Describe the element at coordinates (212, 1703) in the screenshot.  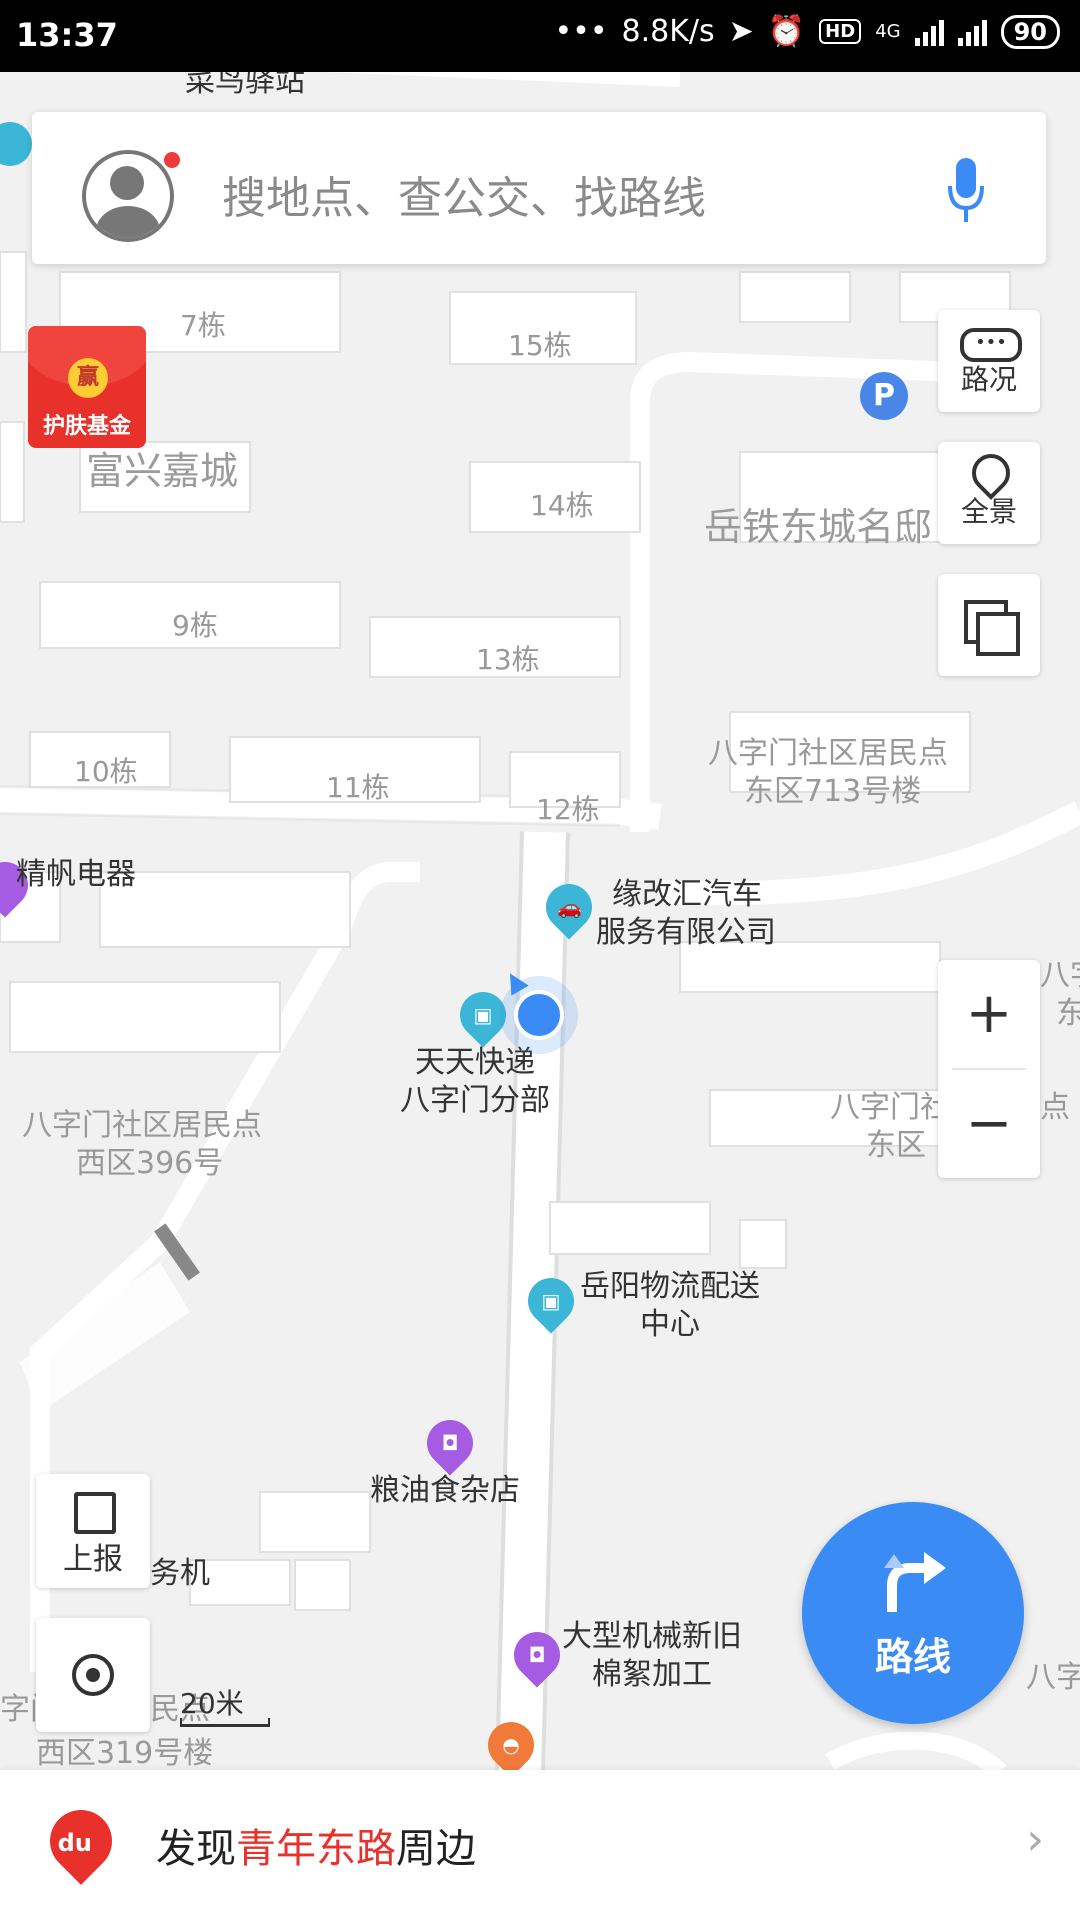
I see `scale-label: 20米` at that location.